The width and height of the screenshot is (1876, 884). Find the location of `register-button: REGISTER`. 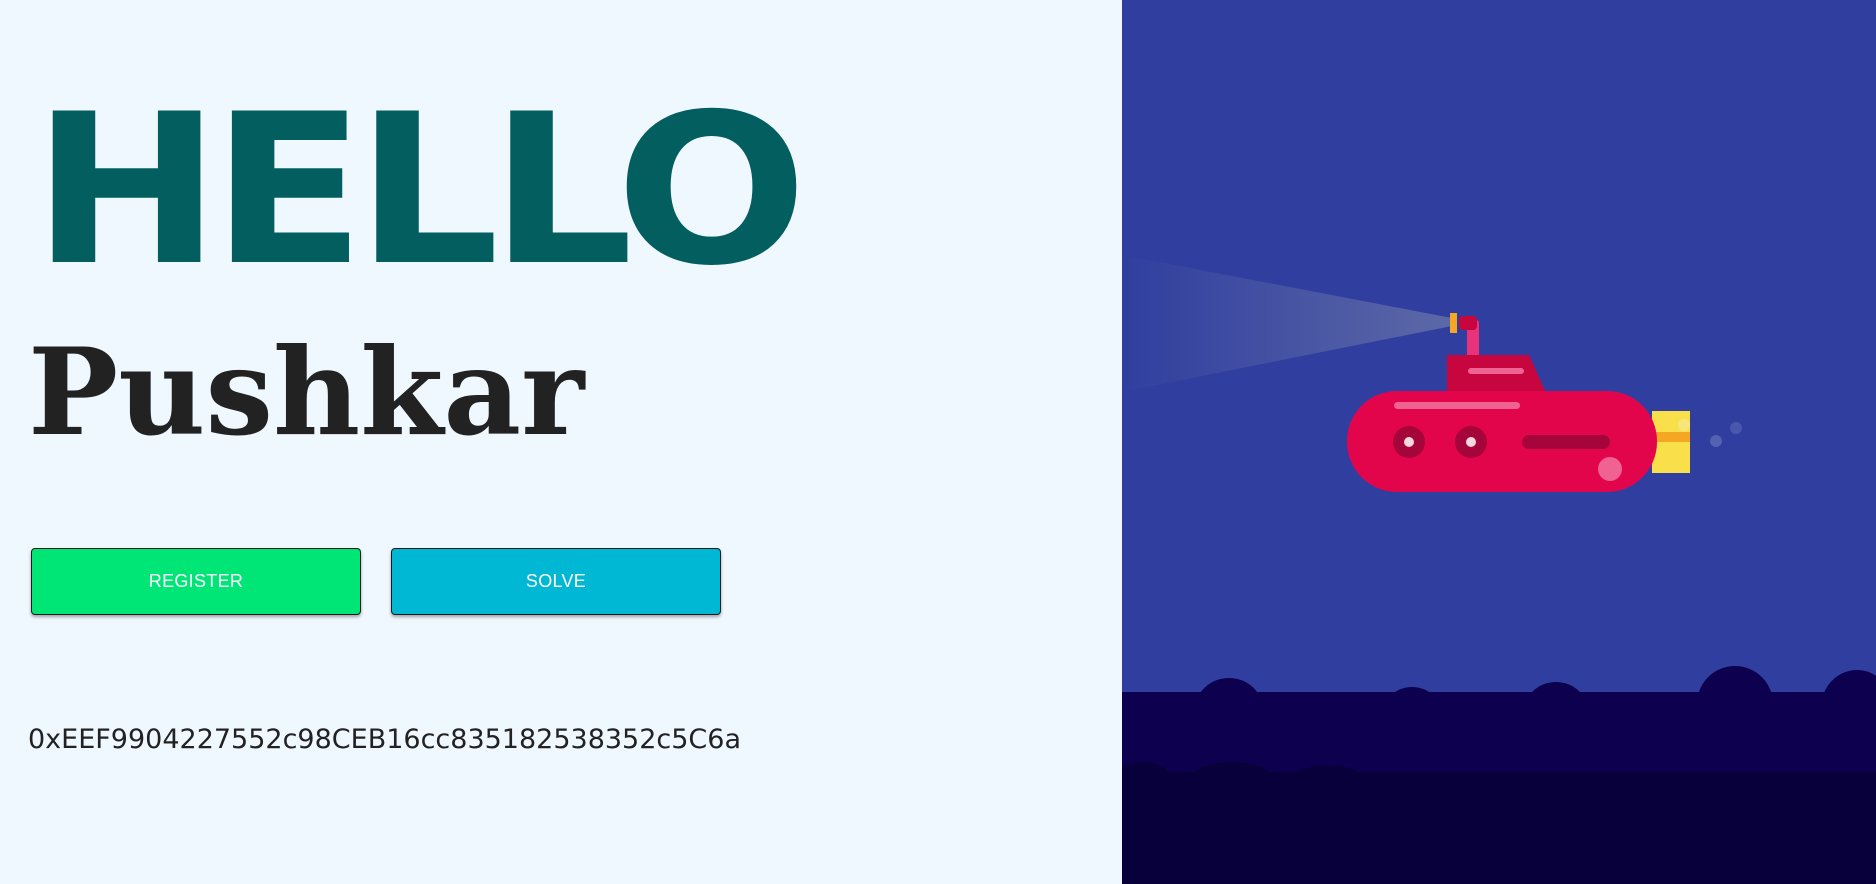

register-button: REGISTER is located at coordinates (196, 581).